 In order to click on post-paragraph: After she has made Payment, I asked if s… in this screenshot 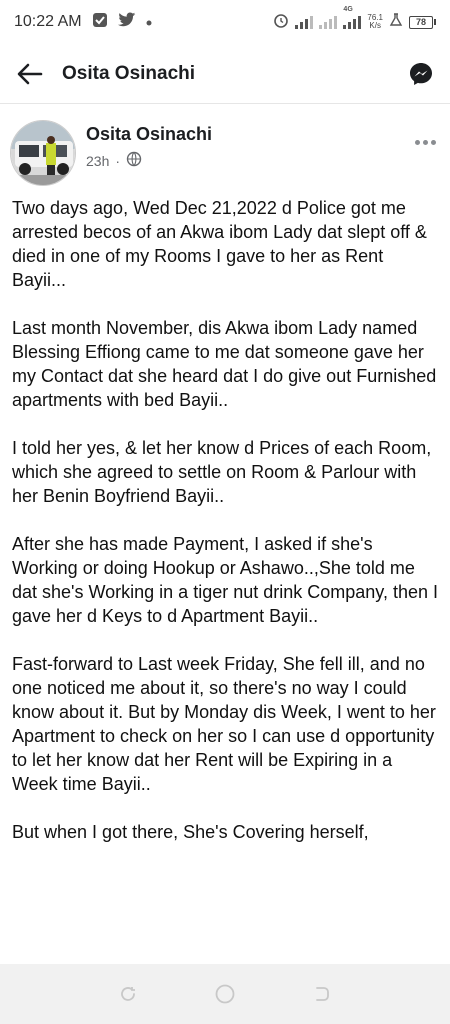, I will do `click(225, 580)`.